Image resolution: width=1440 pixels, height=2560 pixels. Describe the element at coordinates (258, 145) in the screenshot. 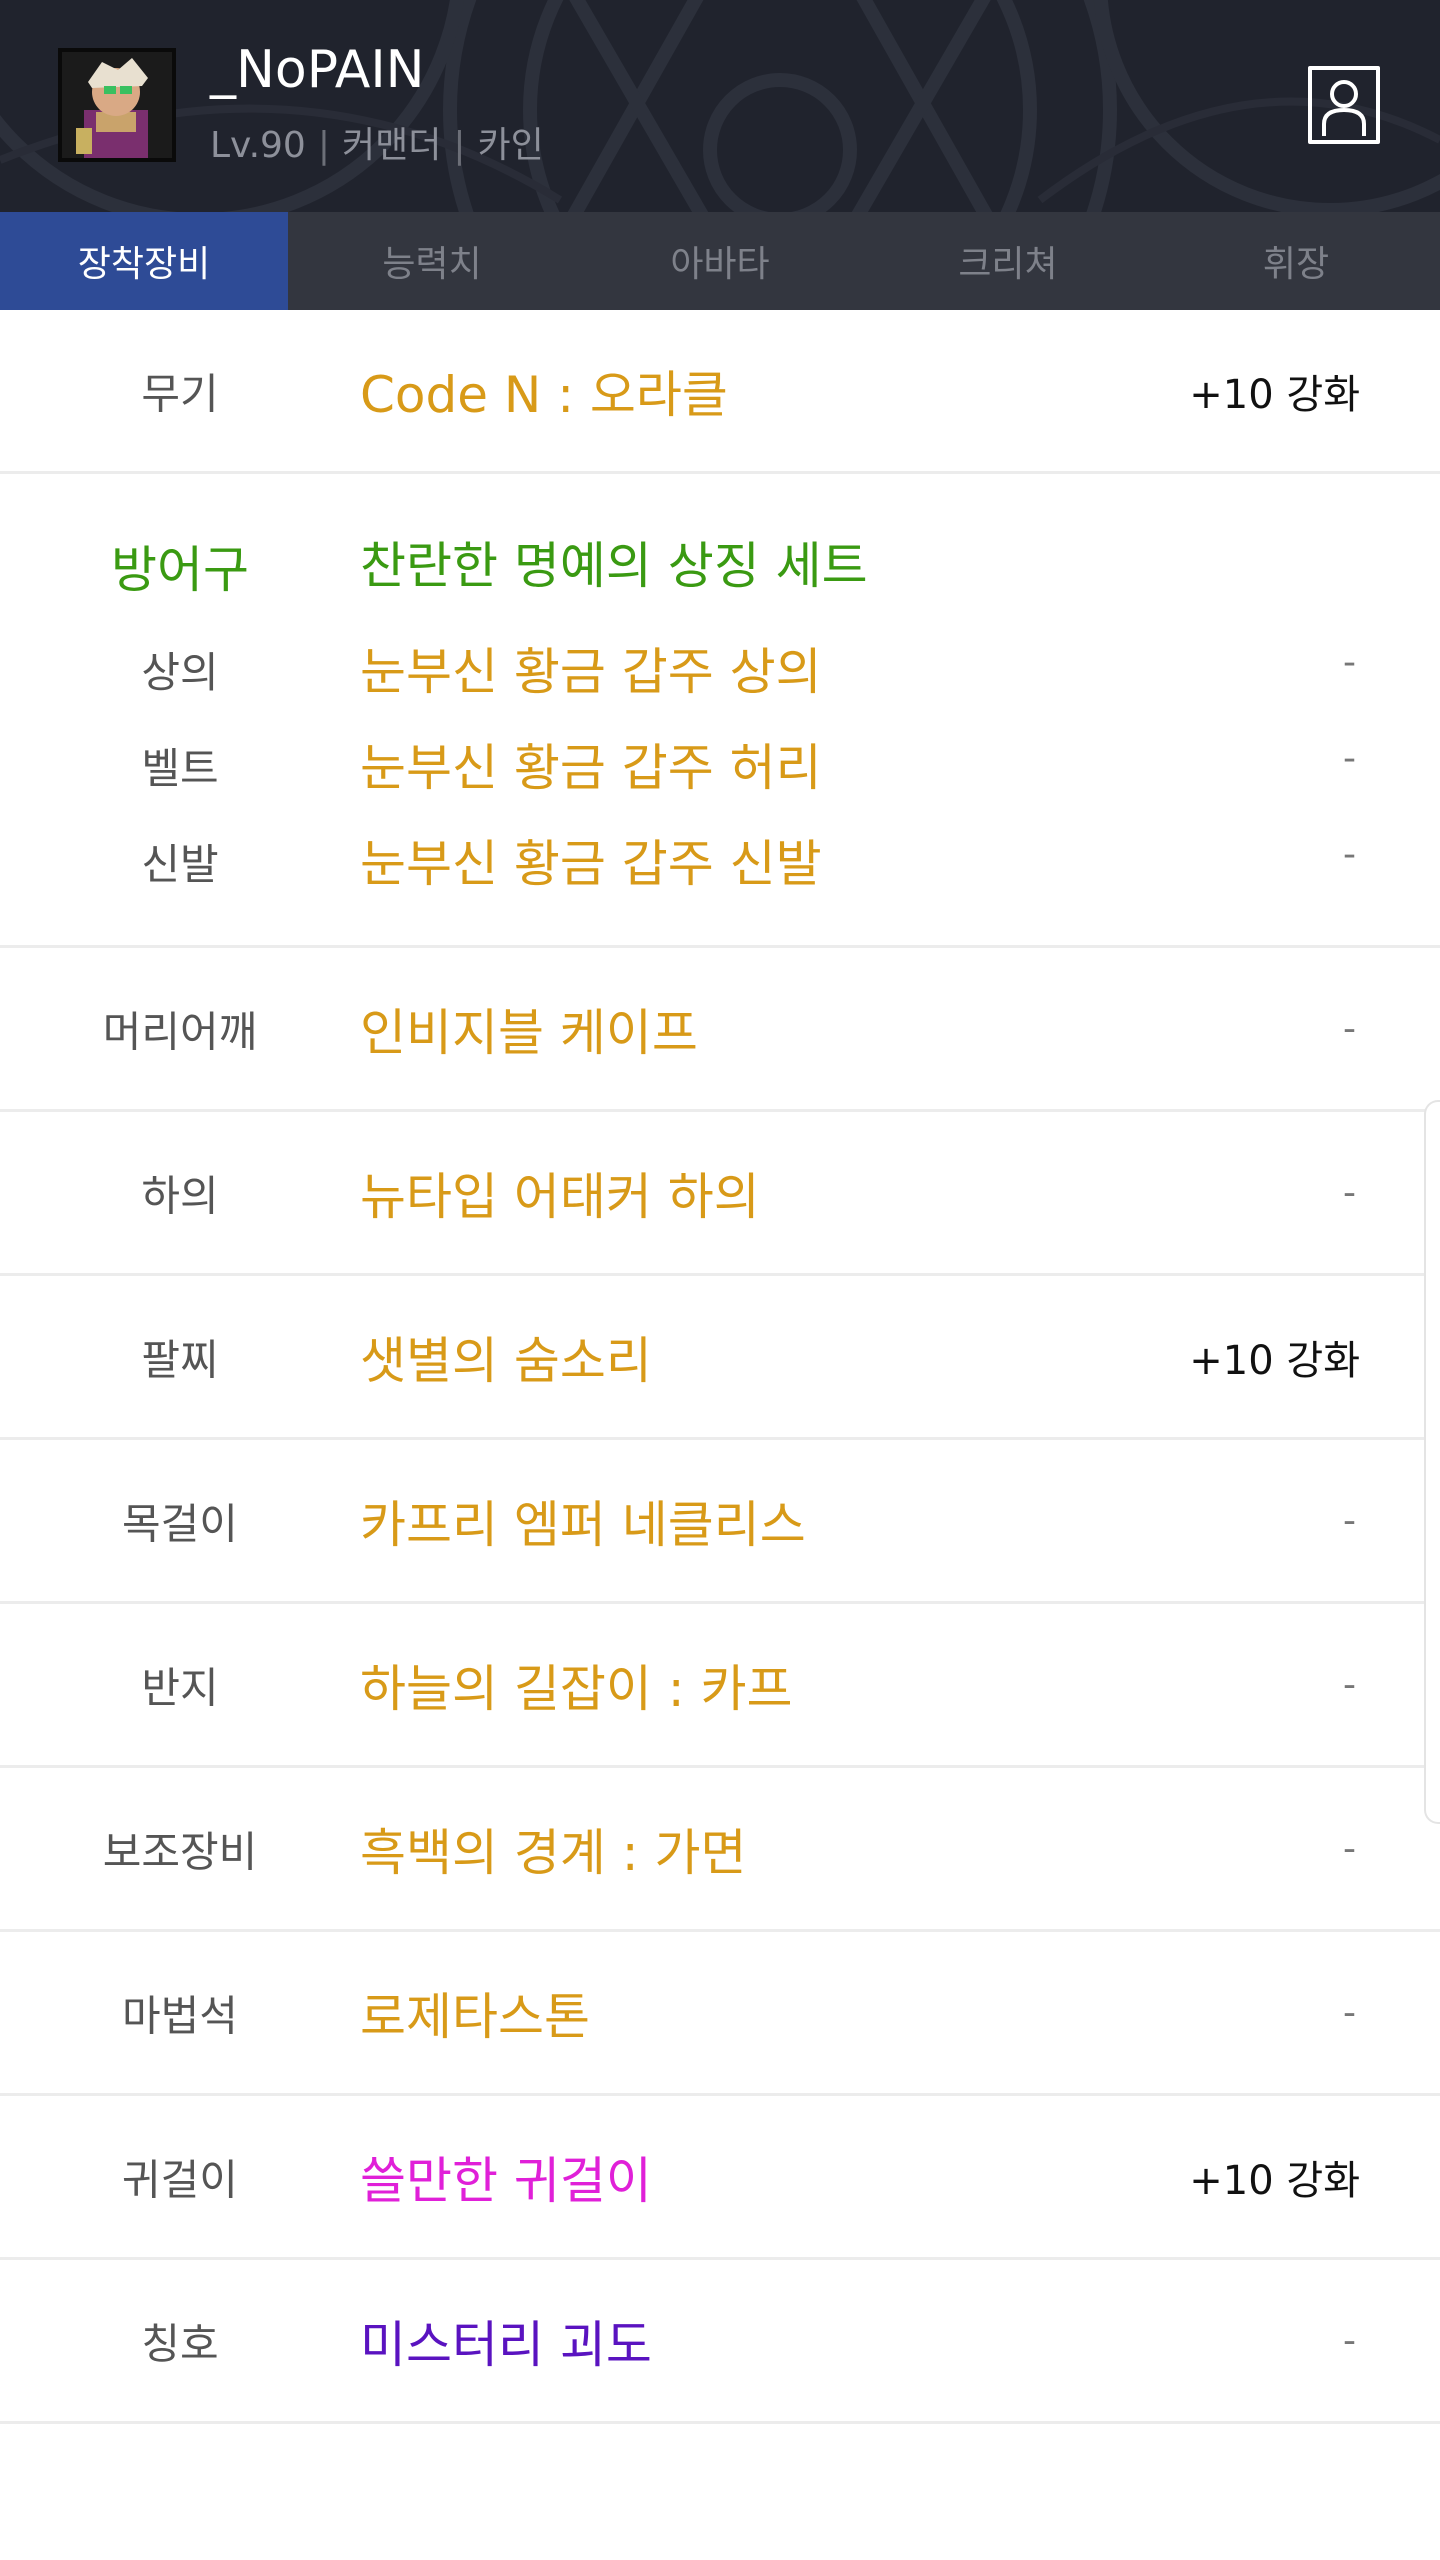

I see `character-level: Lv.90` at that location.